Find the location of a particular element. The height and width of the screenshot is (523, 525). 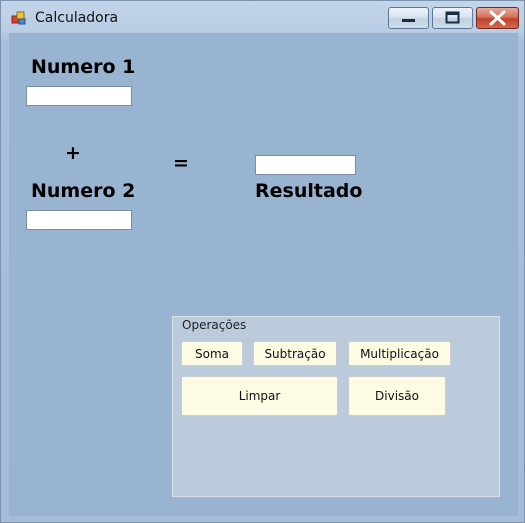

resultado-label: Resultado is located at coordinates (309, 191).